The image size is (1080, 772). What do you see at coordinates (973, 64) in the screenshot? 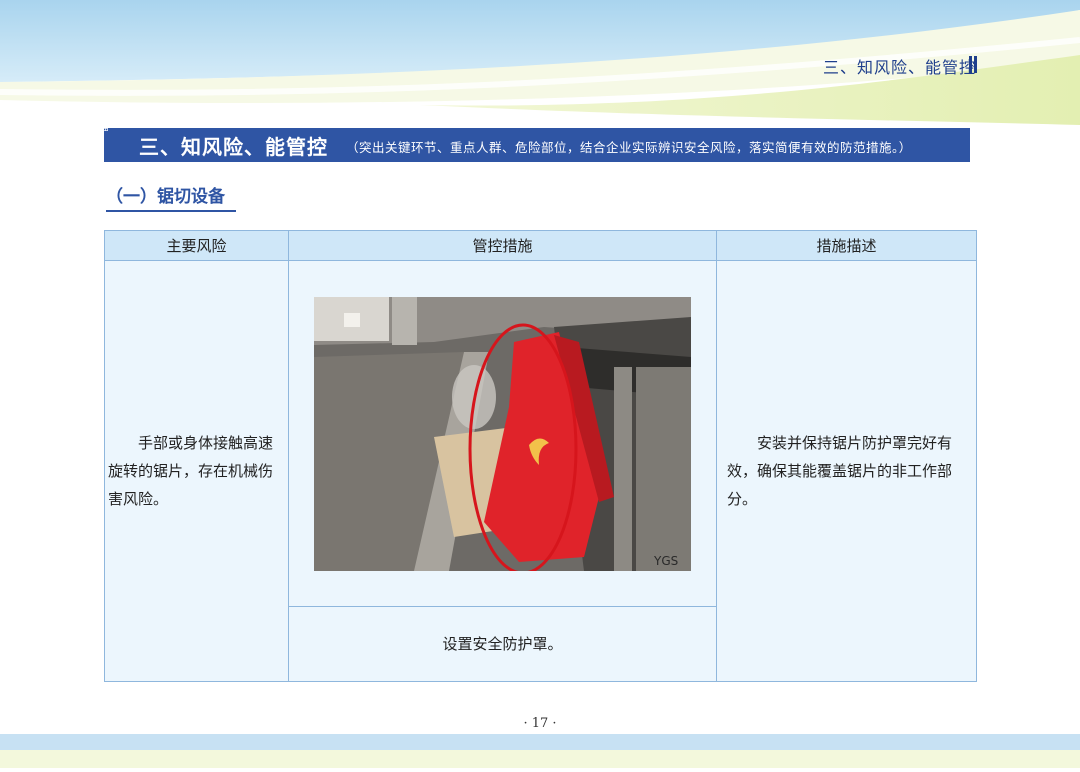
I see `running-header-mark` at bounding box center [973, 64].